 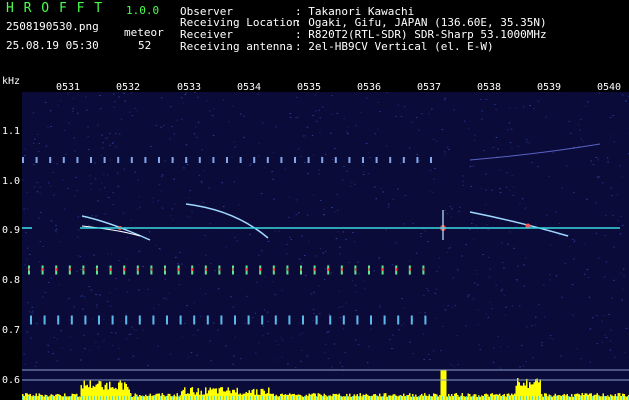 What do you see at coordinates (128, 87) in the screenshot?
I see `time-tick-0532: 0532` at bounding box center [128, 87].